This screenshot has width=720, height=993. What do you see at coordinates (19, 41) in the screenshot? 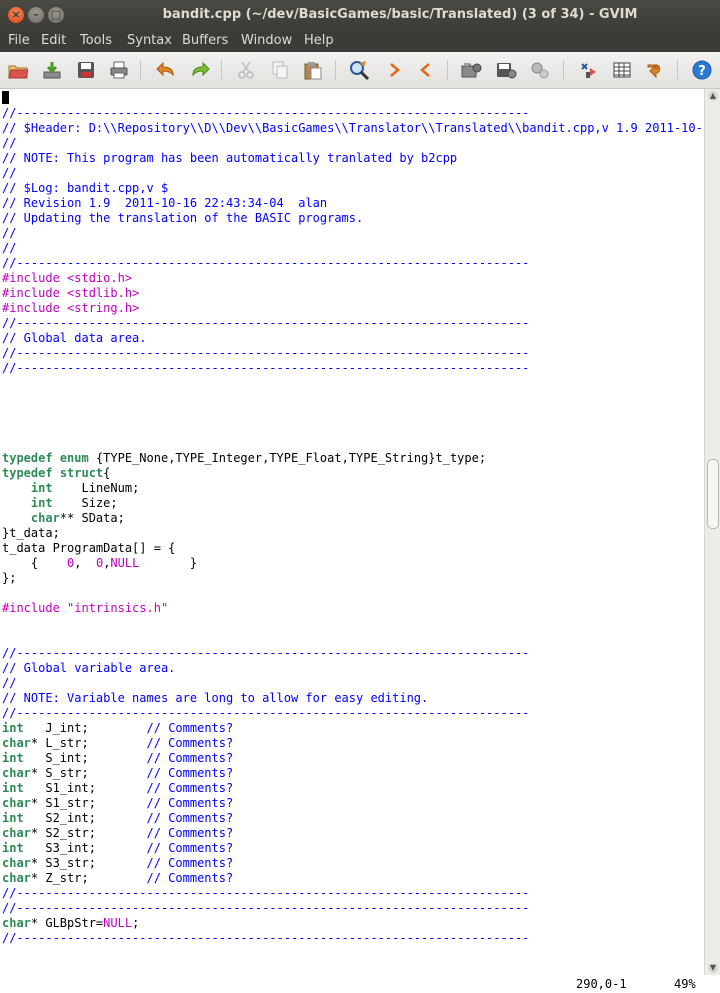
I see `menu-file: File` at bounding box center [19, 41].